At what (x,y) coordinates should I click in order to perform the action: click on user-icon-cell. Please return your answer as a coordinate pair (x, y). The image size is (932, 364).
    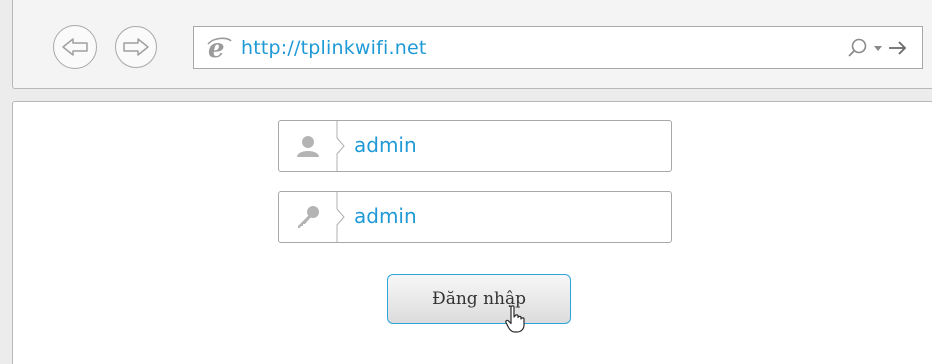
    Looking at the image, I should click on (308, 146).